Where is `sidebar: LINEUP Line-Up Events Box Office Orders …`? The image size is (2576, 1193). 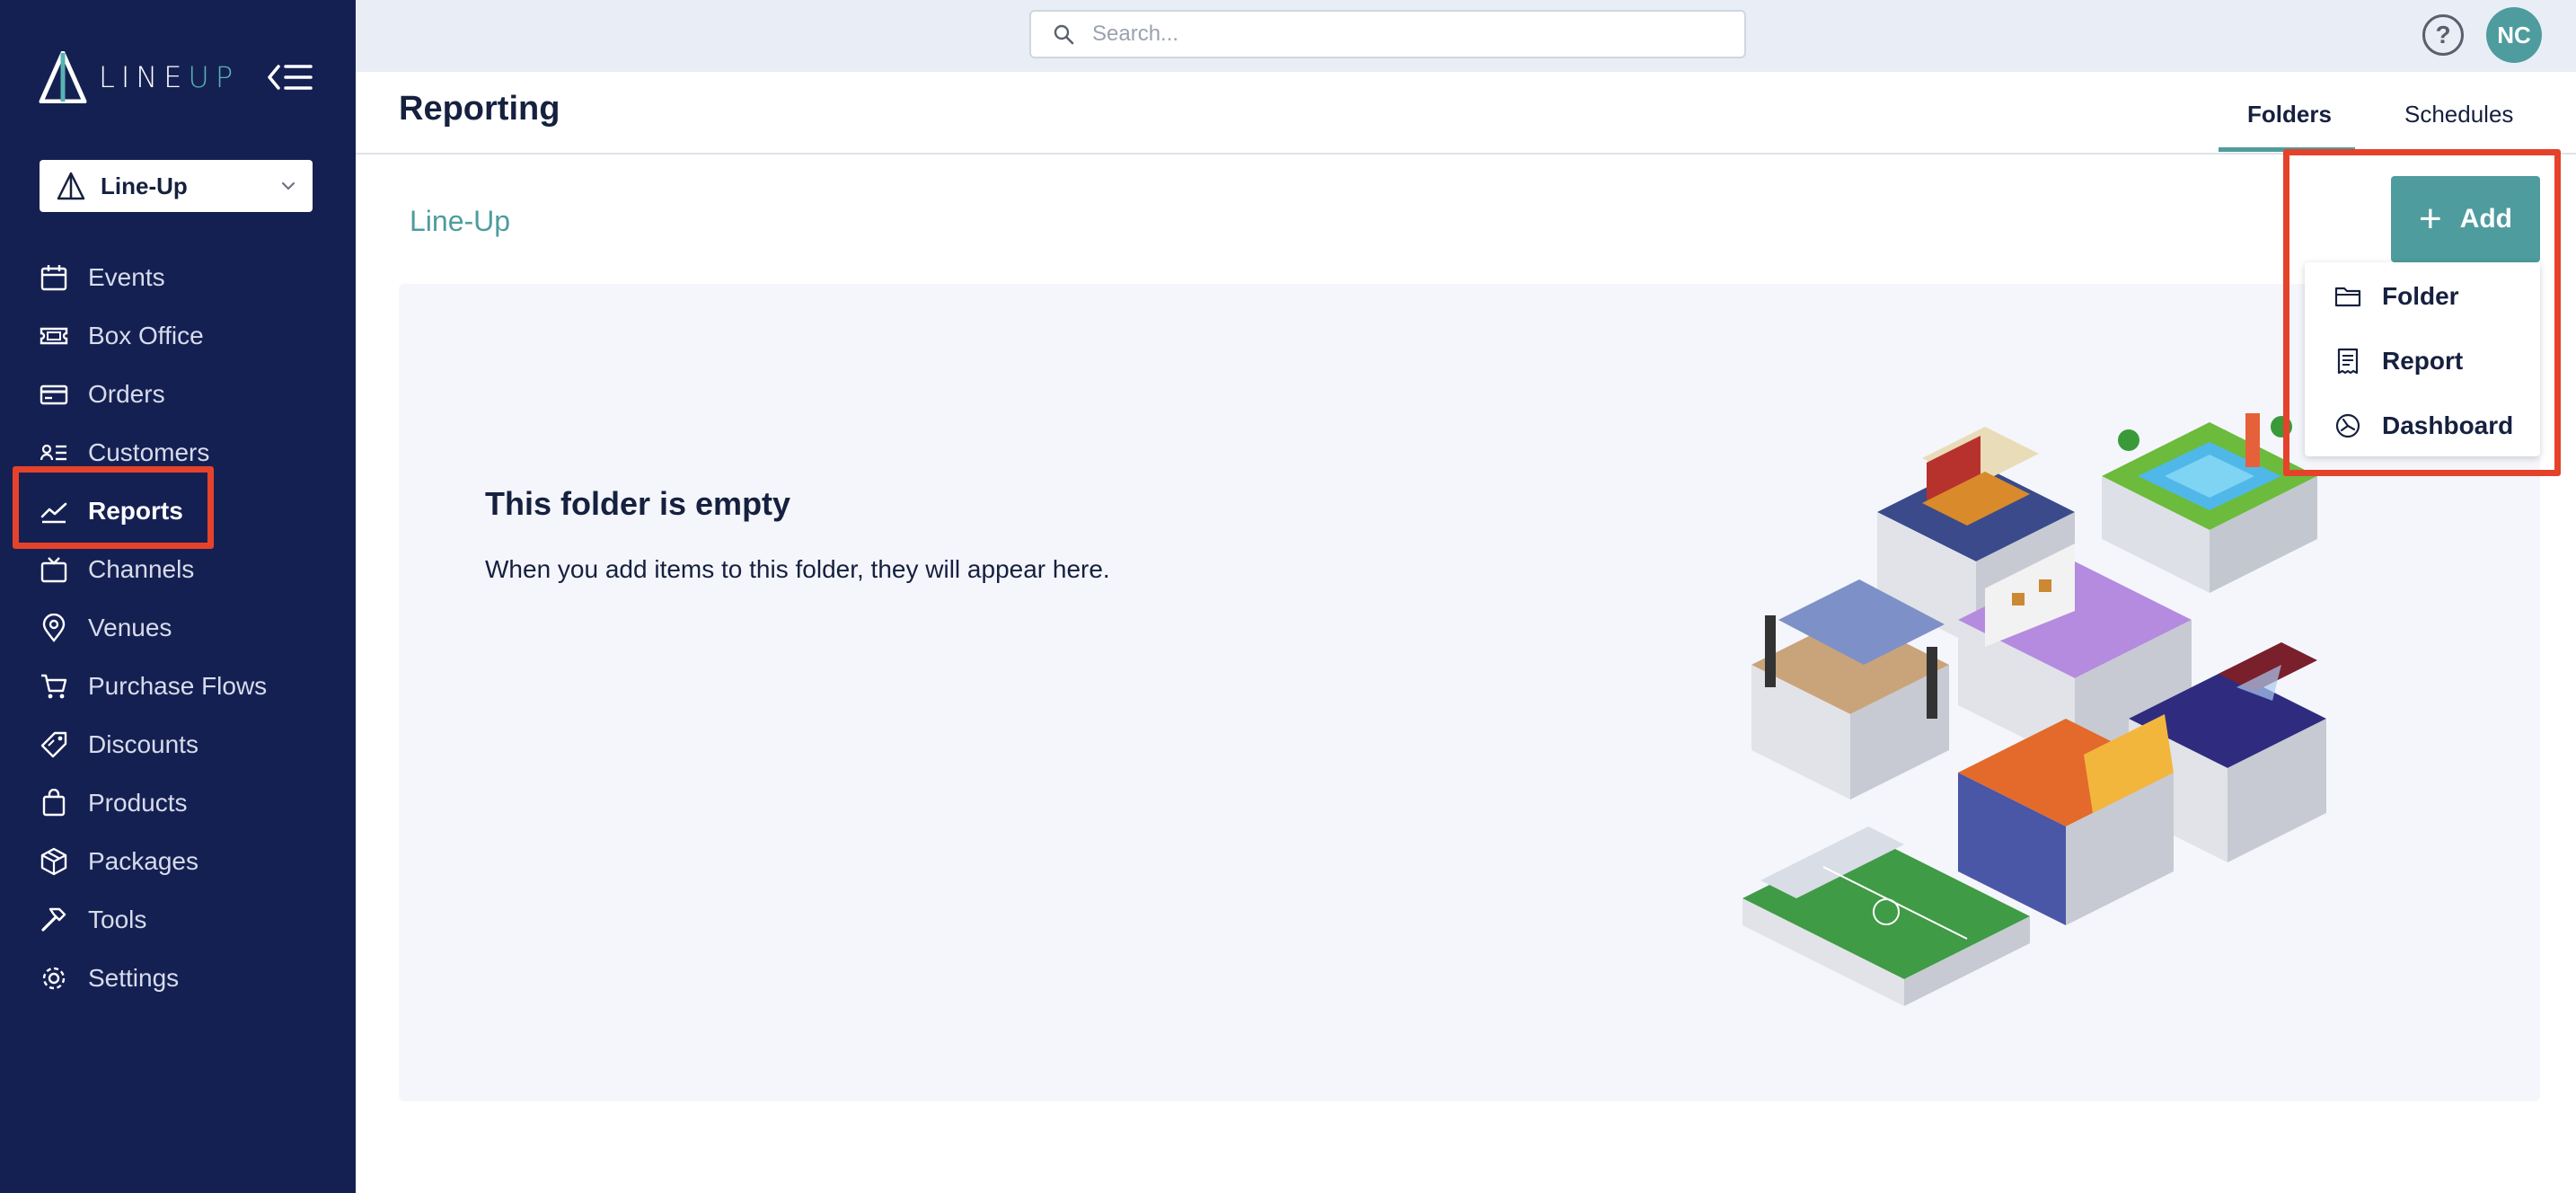 sidebar: LINEUP Line-Up Events Box Office Orders … is located at coordinates (178, 597).